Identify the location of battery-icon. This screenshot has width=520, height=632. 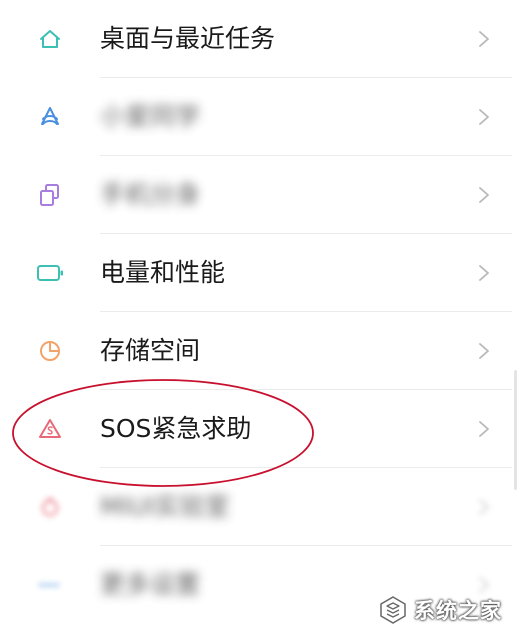
(50, 273).